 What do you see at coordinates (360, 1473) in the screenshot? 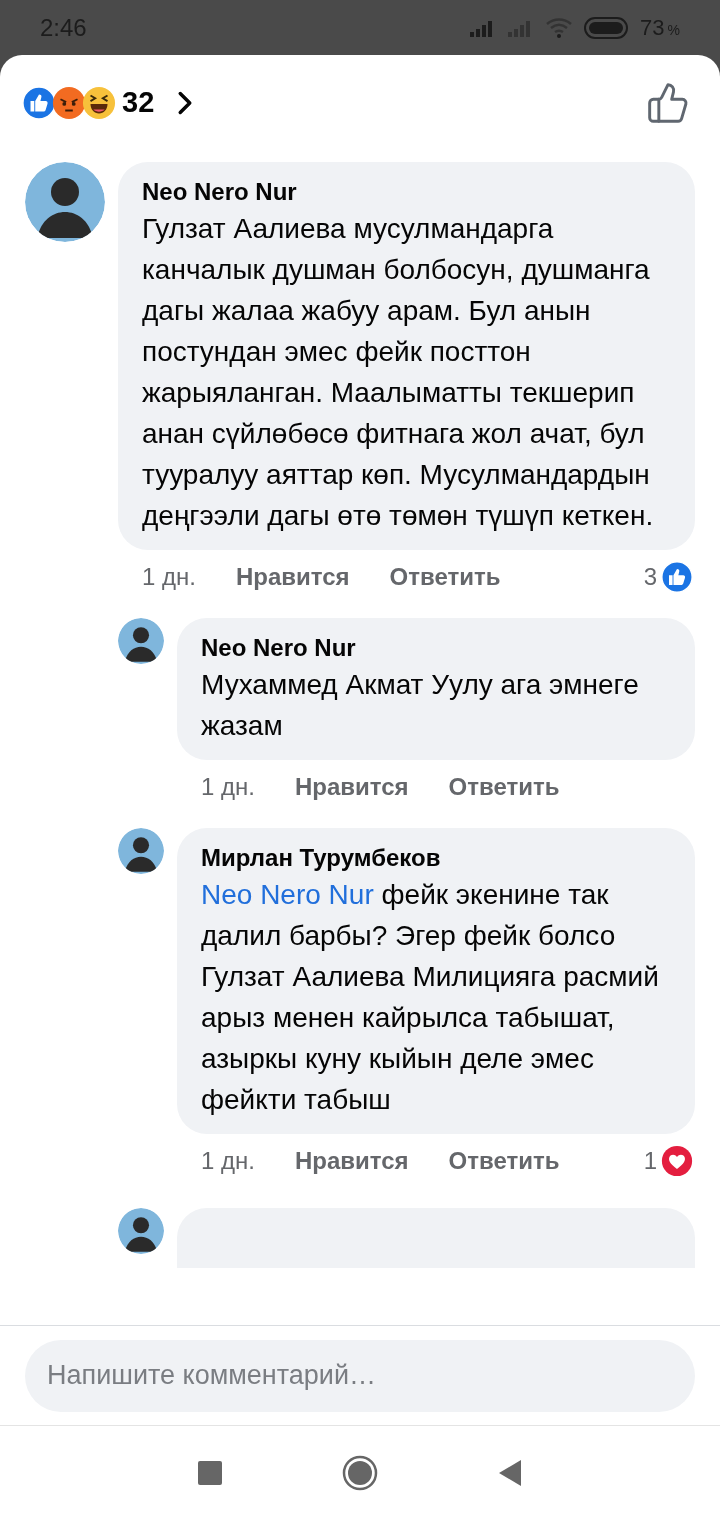
I see `home-icon` at bounding box center [360, 1473].